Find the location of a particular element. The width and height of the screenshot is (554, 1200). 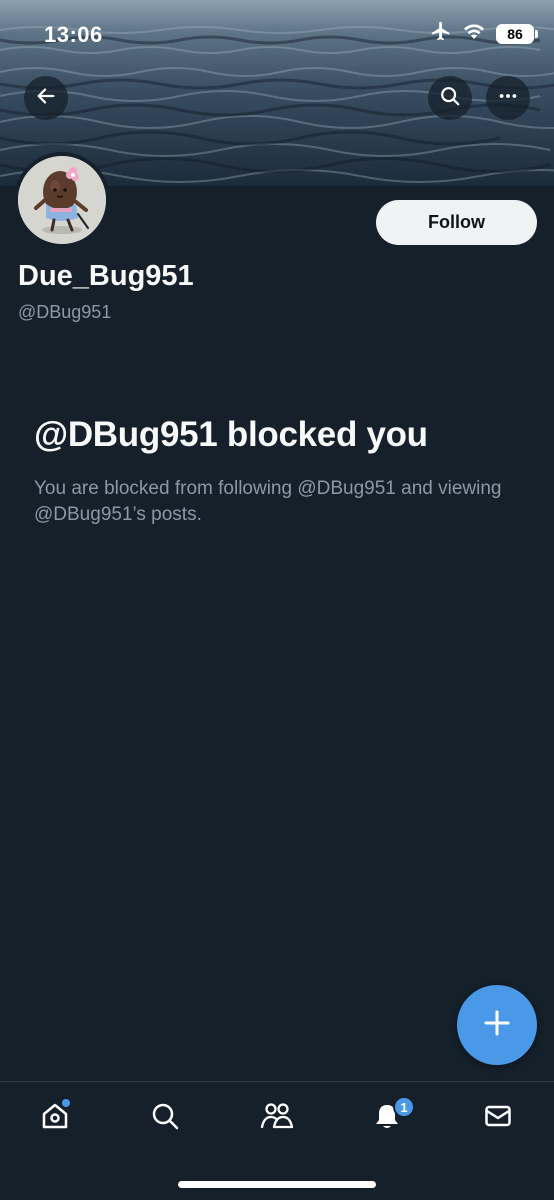

status-time: 13:06 is located at coordinates (73, 34).